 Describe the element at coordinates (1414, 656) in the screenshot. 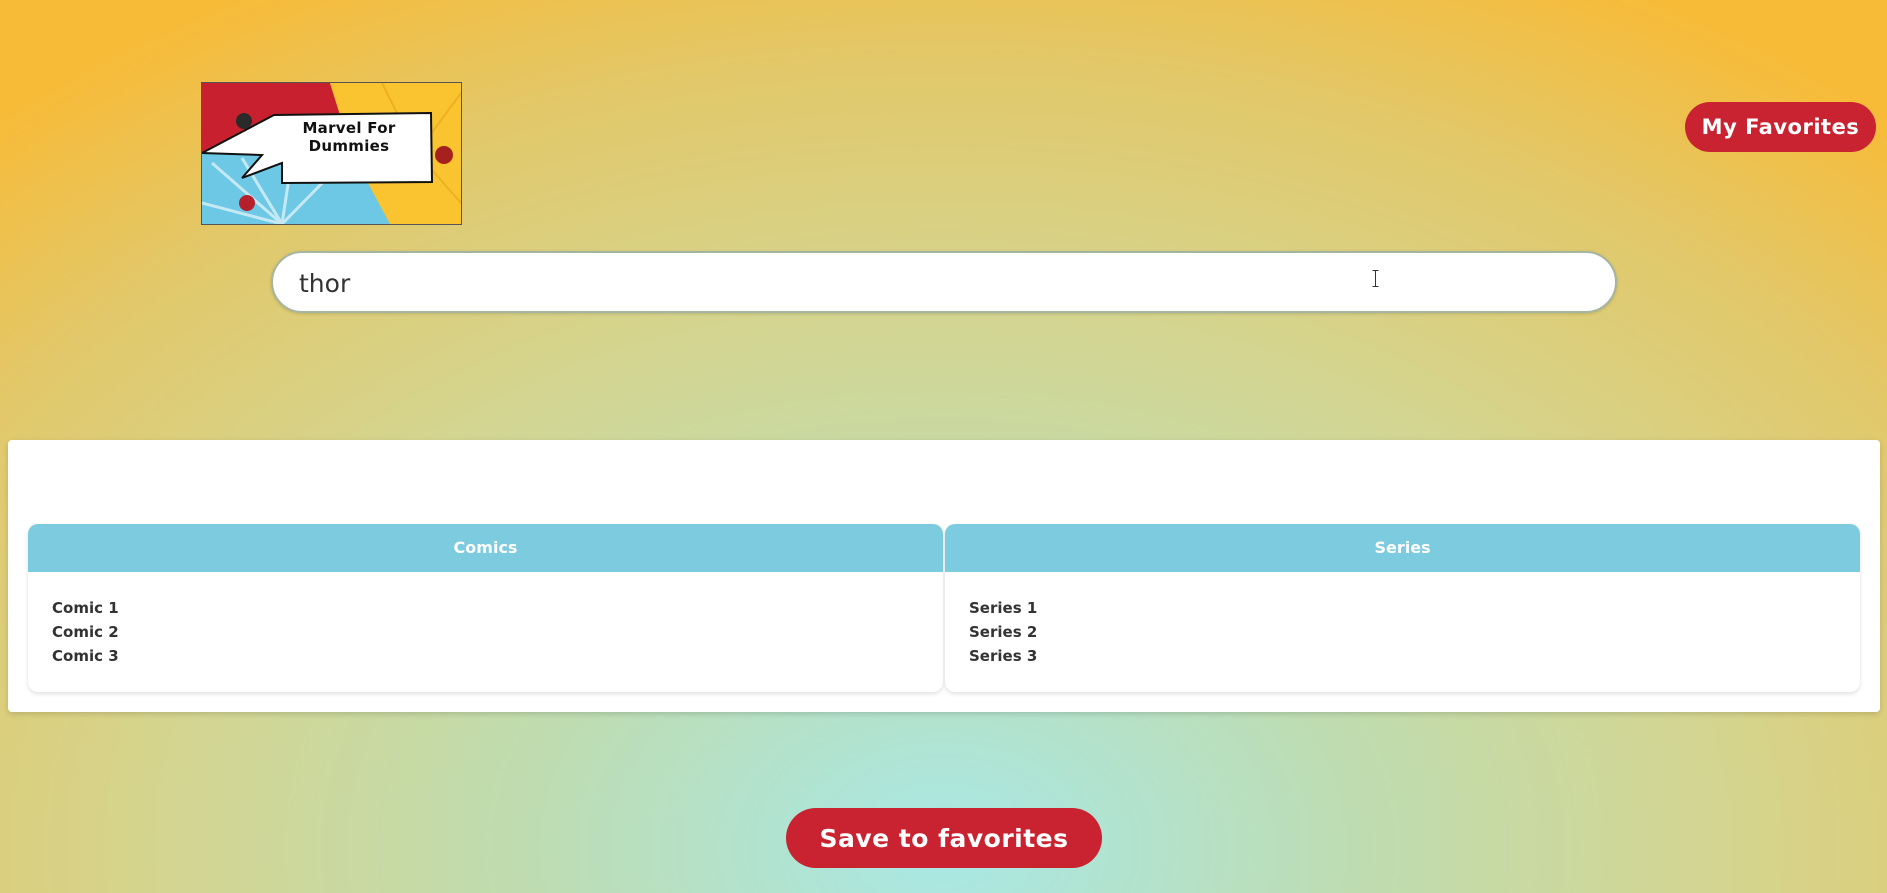

I see `list-item: Series 3` at that location.